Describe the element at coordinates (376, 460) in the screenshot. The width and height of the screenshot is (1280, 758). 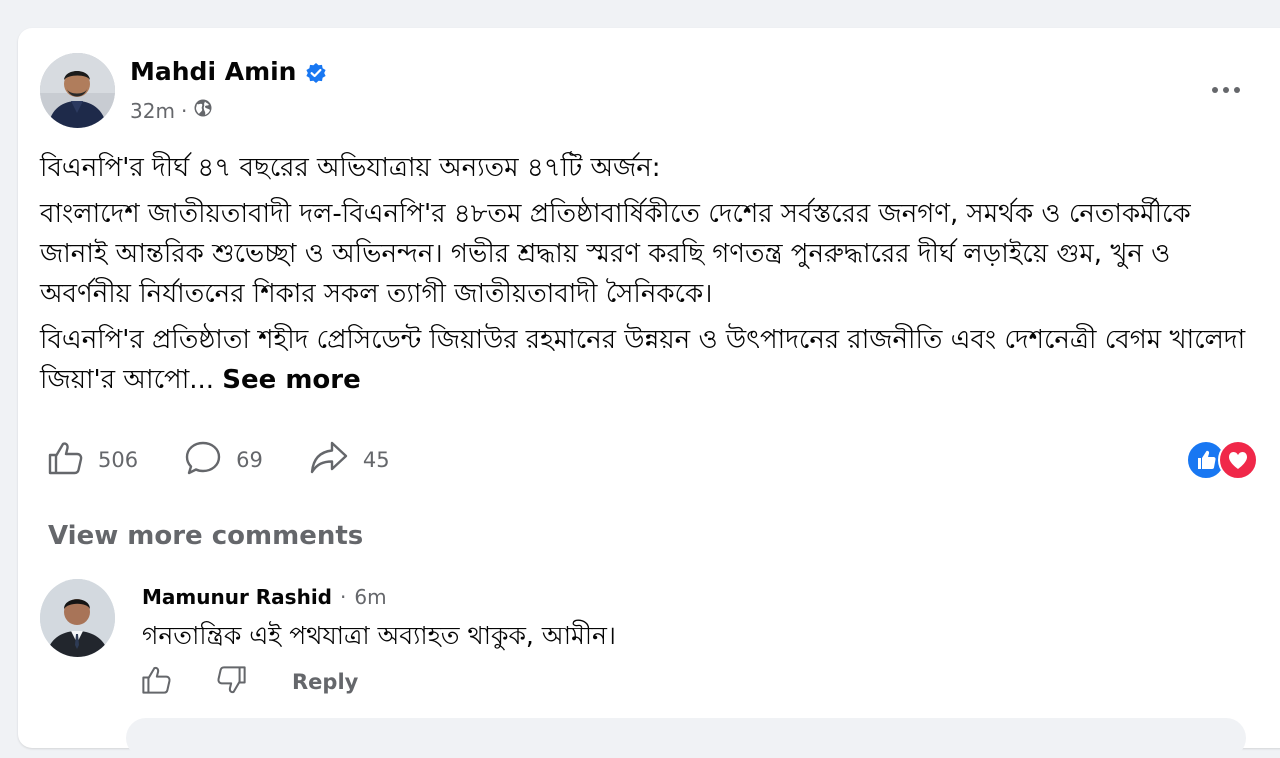
I see `share-count: 45` at that location.